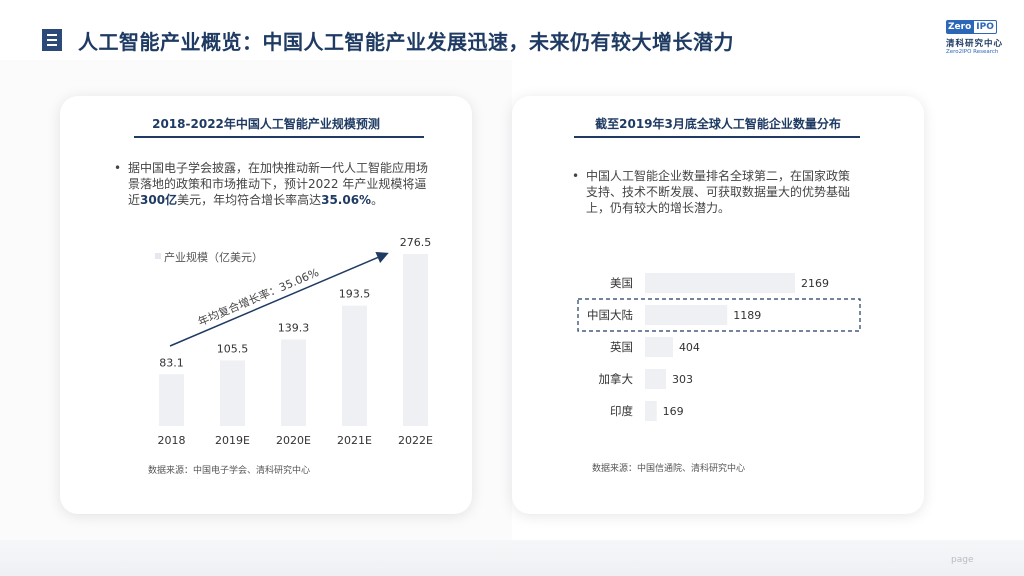 Image resolution: width=1024 pixels, height=576 pixels. Describe the element at coordinates (213, 257) in the screenshot. I see `legend-label: 产业规模（亿美元）` at that location.